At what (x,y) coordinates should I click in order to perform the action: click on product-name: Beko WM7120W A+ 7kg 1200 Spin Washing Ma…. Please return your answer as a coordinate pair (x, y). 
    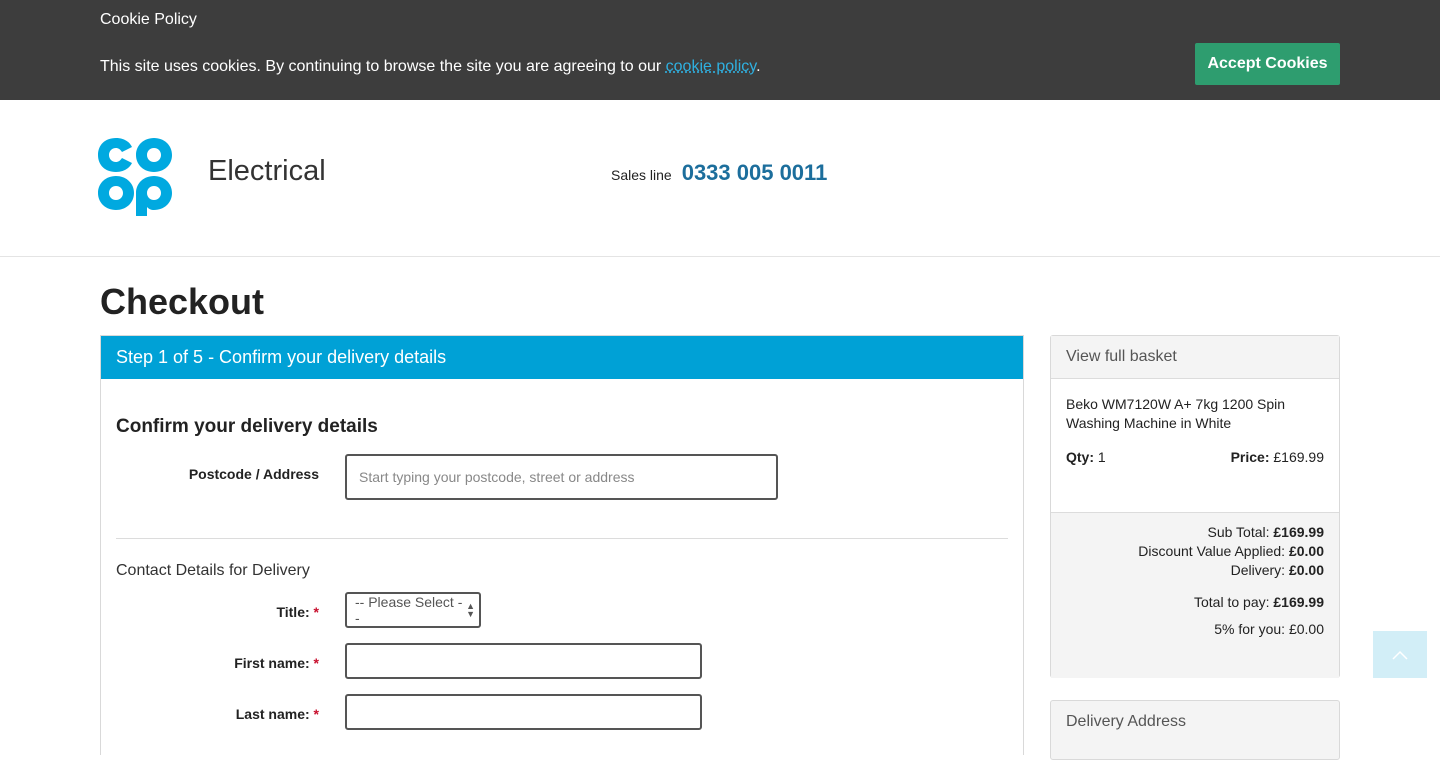
    Looking at the image, I should click on (1176, 413).